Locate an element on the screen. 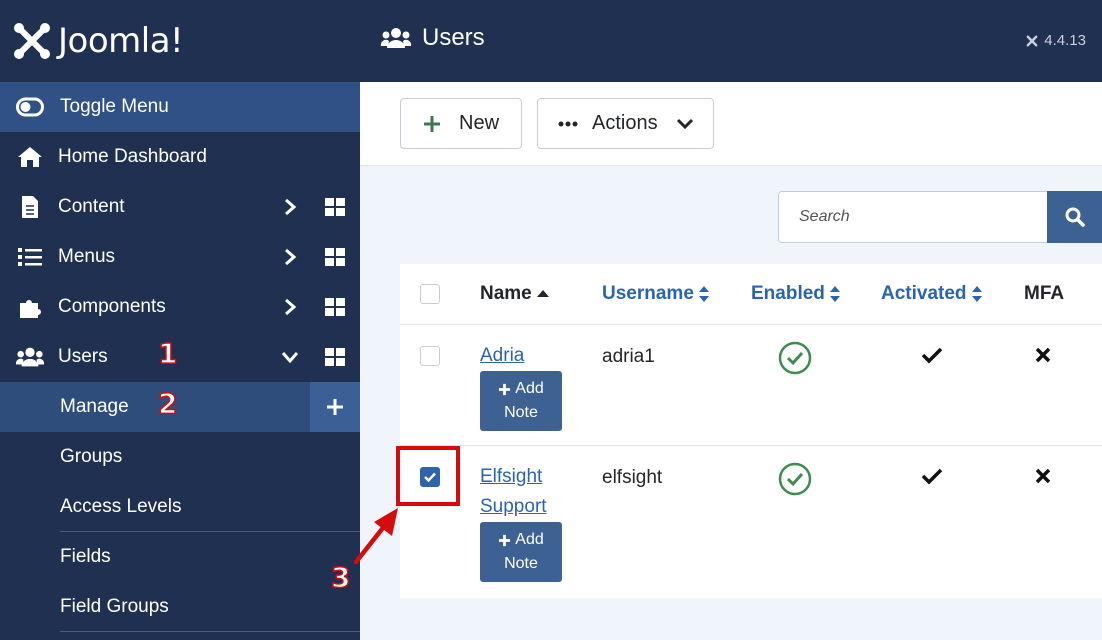 The image size is (1102, 640). divider is located at coordinates (210, 631).